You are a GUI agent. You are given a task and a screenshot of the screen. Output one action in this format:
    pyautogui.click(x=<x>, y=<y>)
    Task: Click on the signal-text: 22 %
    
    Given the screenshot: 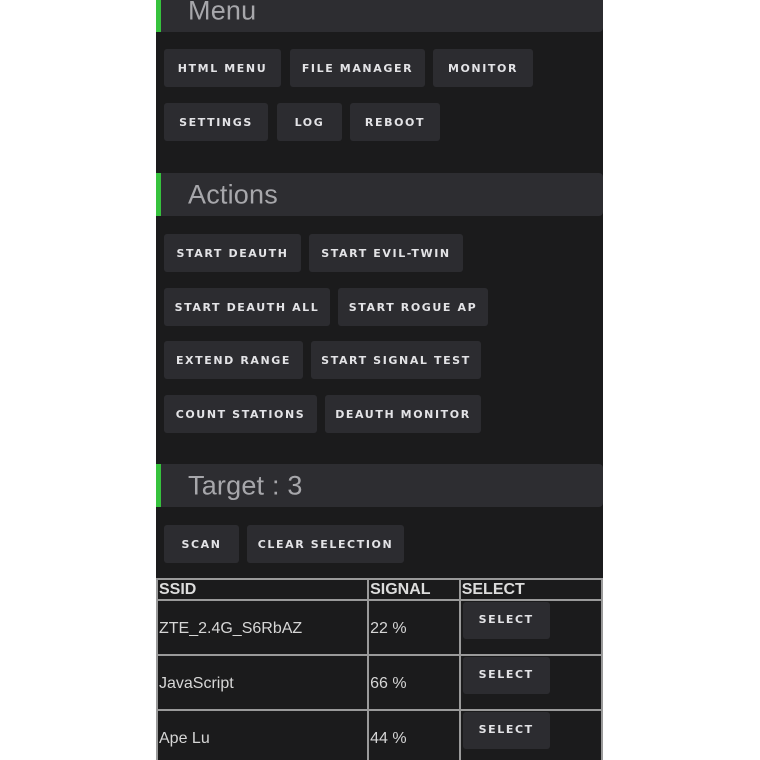 What is the action you would take?
    pyautogui.click(x=388, y=628)
    